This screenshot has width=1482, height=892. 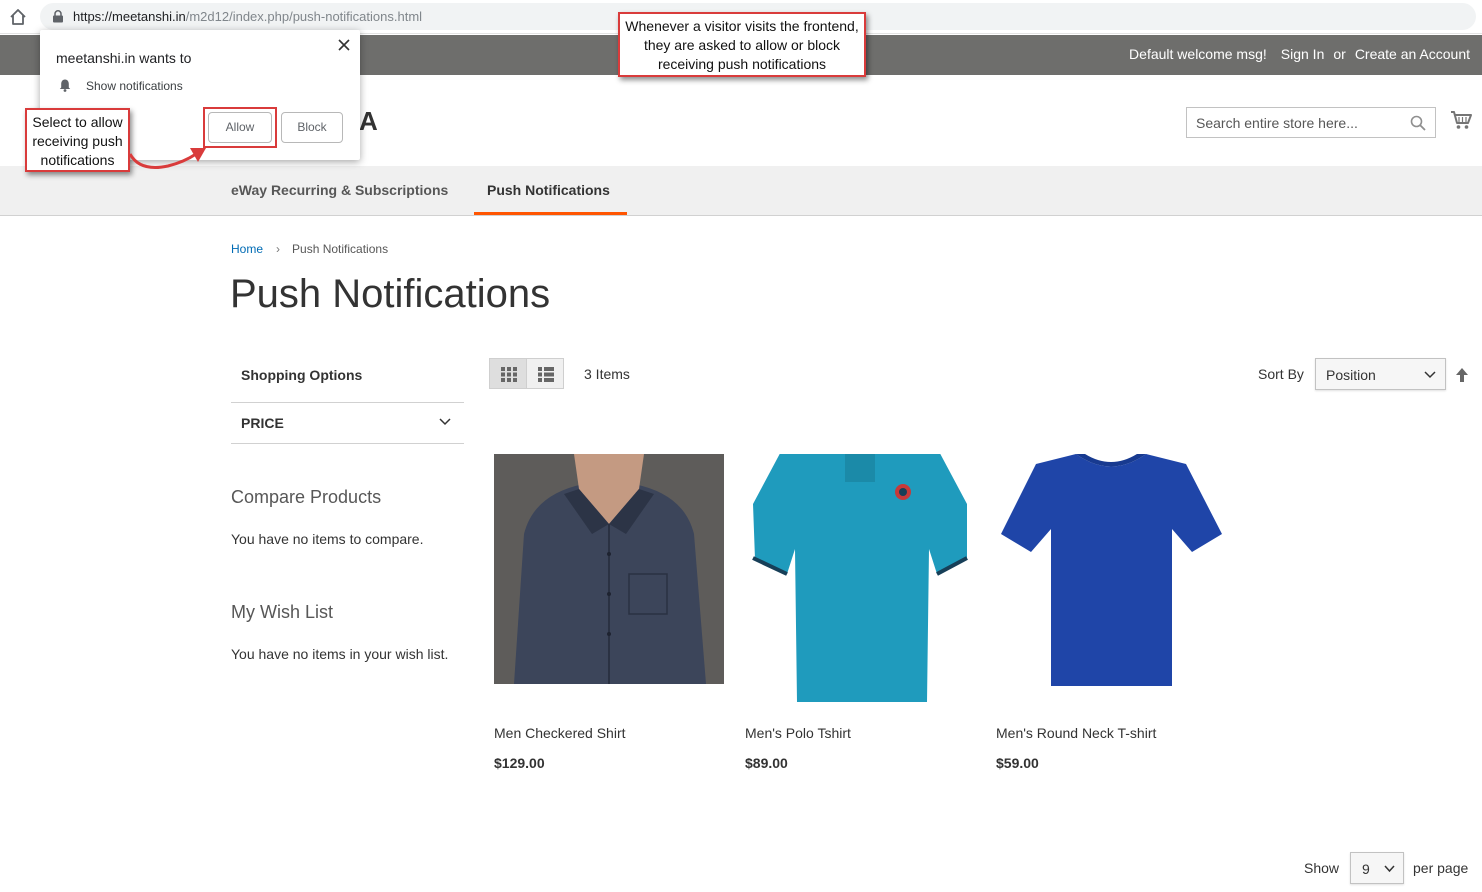 I want to click on grid-view-button, so click(x=508, y=373).